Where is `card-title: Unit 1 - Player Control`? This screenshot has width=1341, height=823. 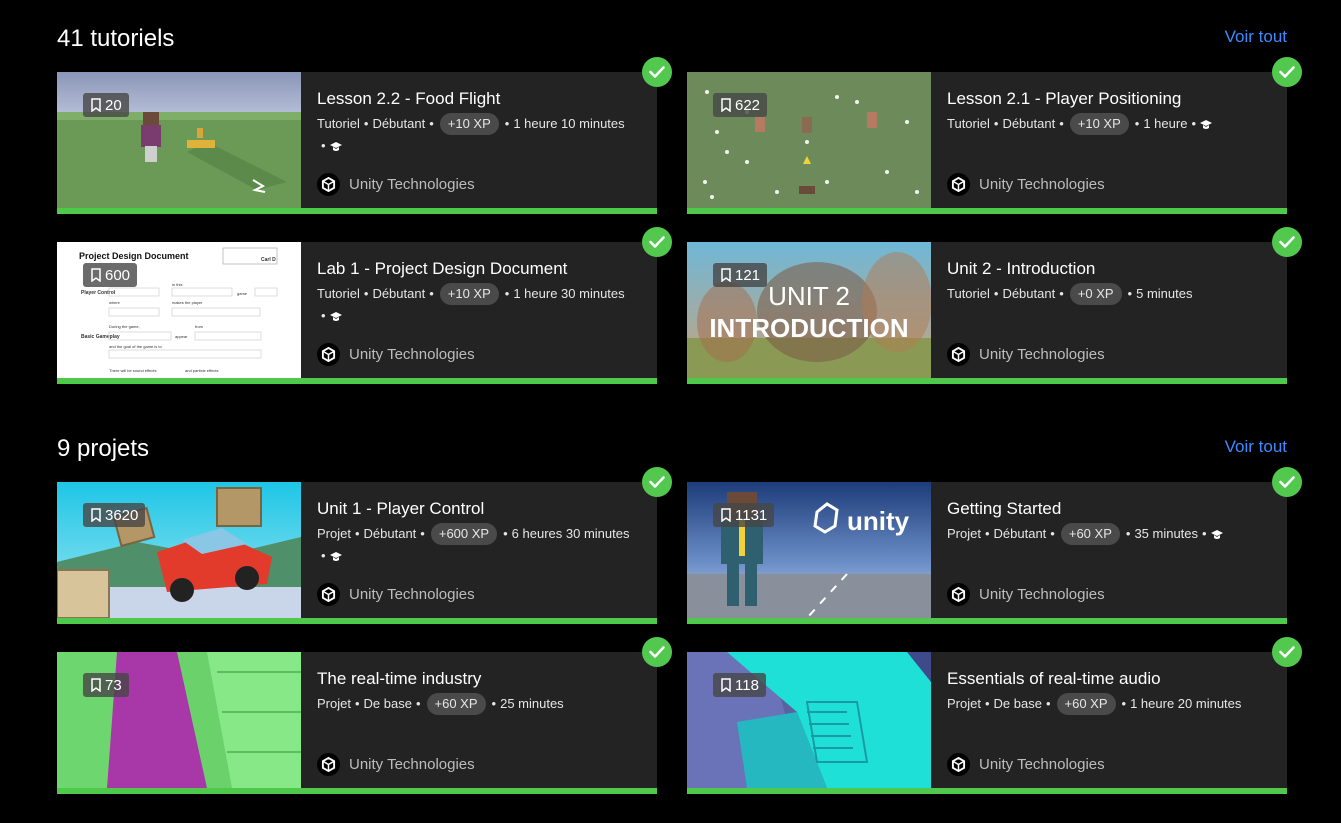 card-title: Unit 1 - Player Control is located at coordinates (400, 509).